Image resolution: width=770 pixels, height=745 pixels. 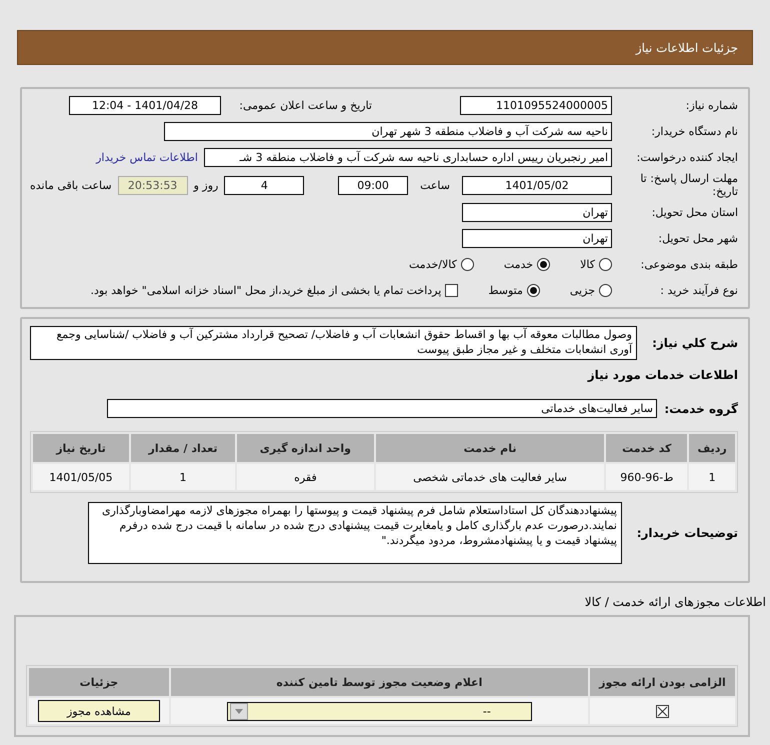 I want to click on text-field: 1401/04/28 - 12:04, so click(x=145, y=105).